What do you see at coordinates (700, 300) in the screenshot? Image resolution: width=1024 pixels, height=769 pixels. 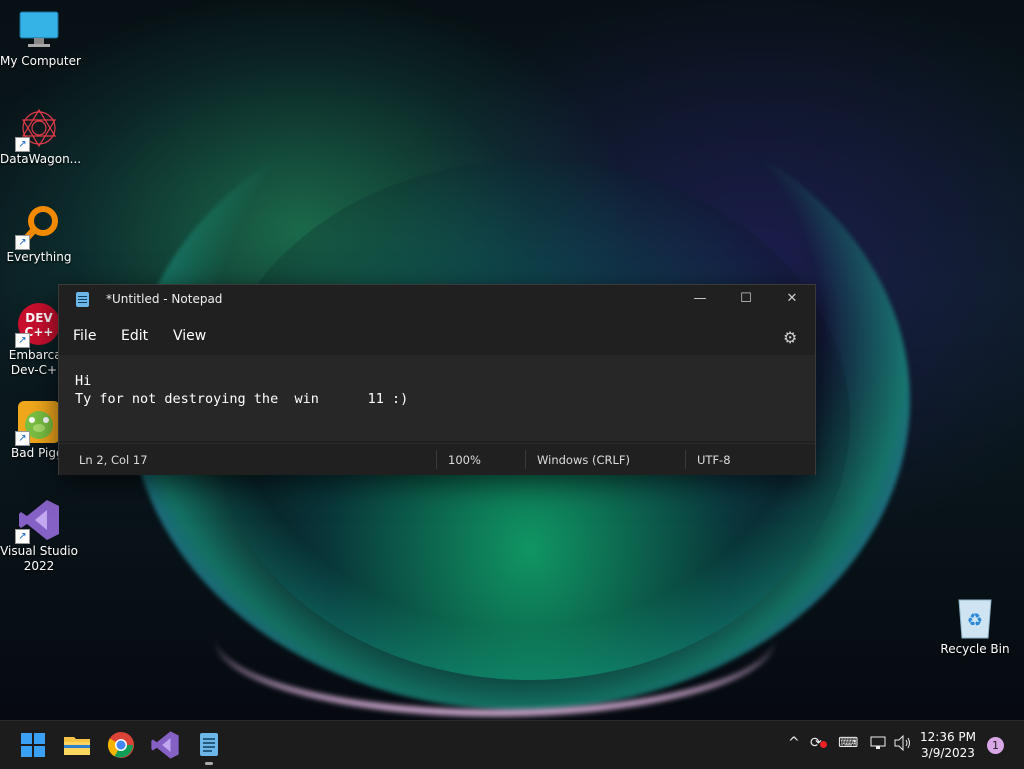 I see `minimize-button: —` at bounding box center [700, 300].